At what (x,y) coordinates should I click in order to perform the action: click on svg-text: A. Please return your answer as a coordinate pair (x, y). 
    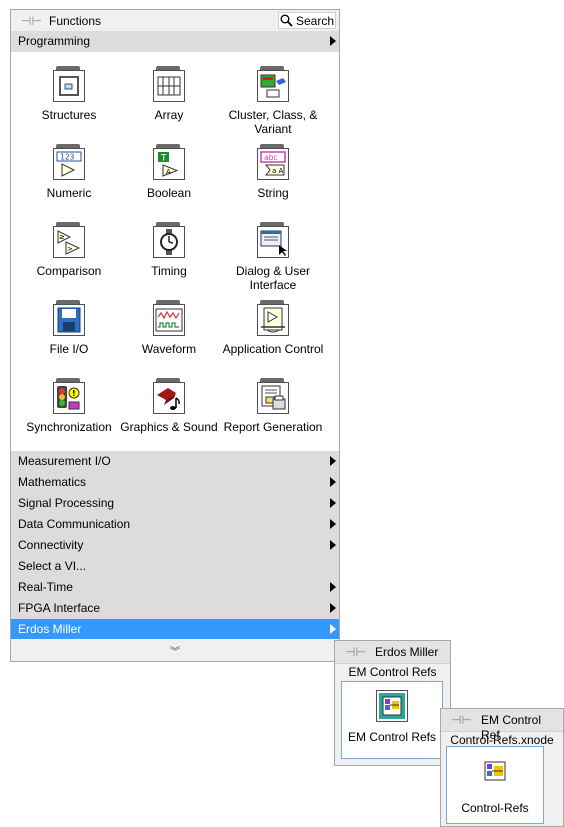
    Looking at the image, I should click on (168, 172).